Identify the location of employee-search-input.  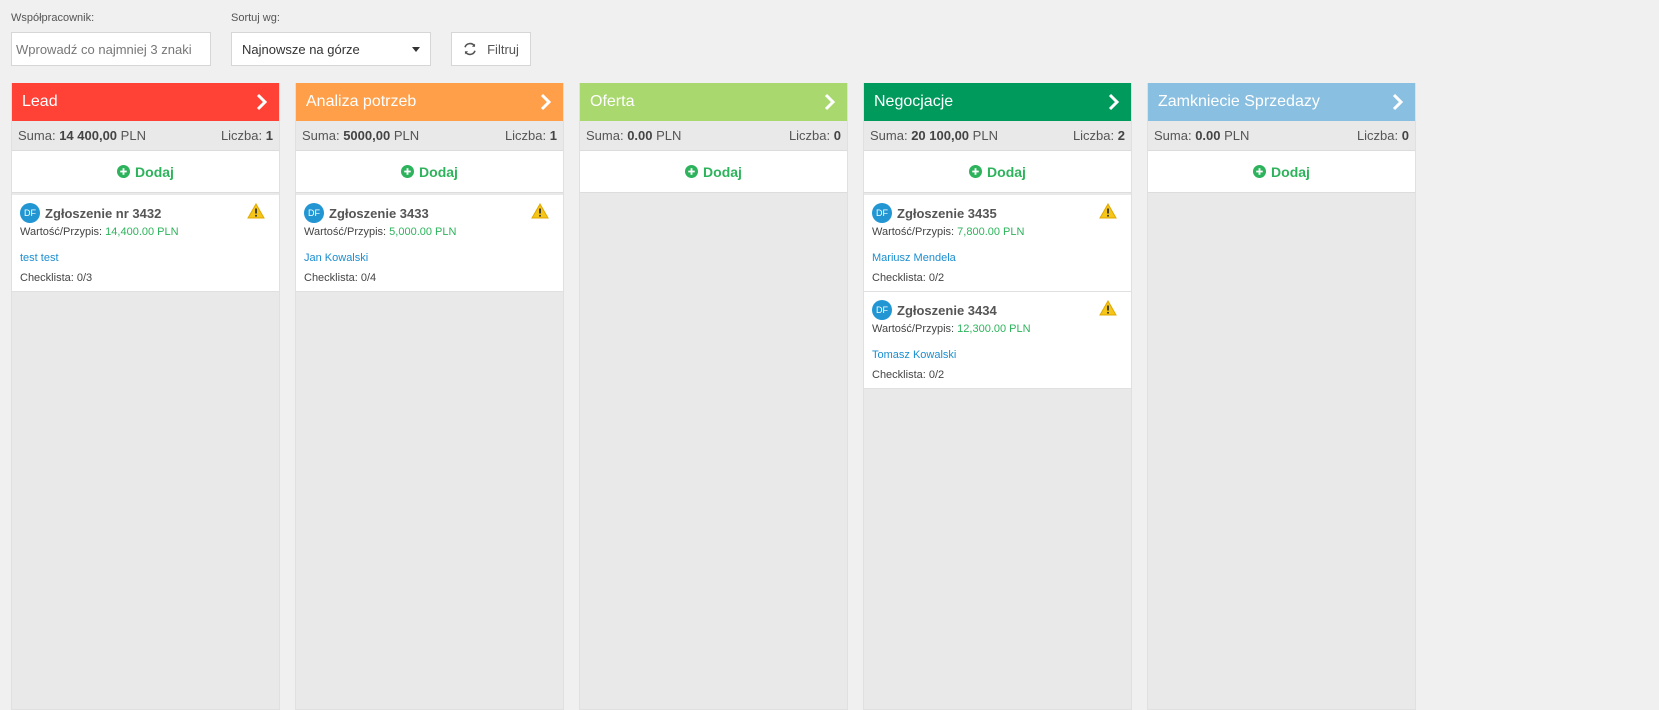
(111, 49).